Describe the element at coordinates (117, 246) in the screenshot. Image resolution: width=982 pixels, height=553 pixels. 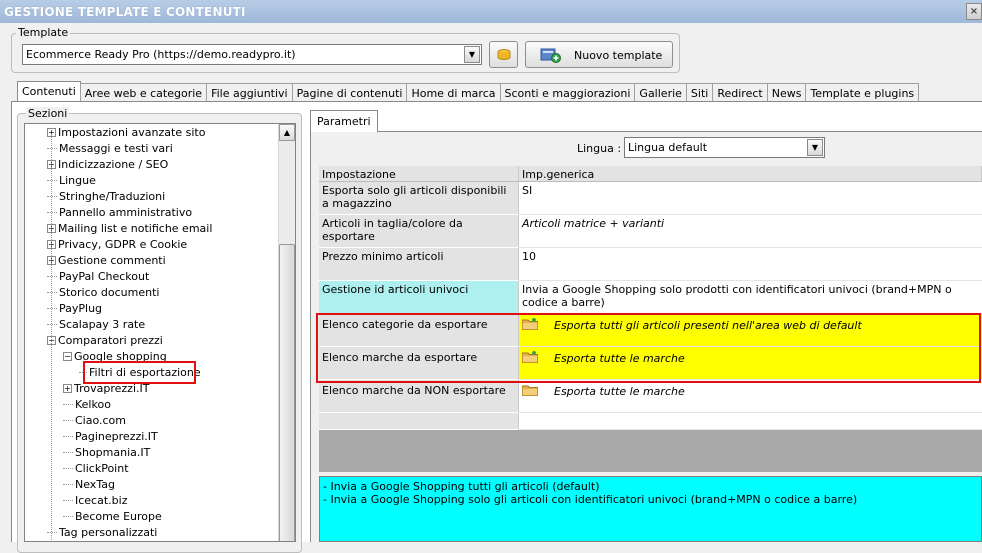
I see `tree-item: + Privacy, GDPR e Cookie` at that location.